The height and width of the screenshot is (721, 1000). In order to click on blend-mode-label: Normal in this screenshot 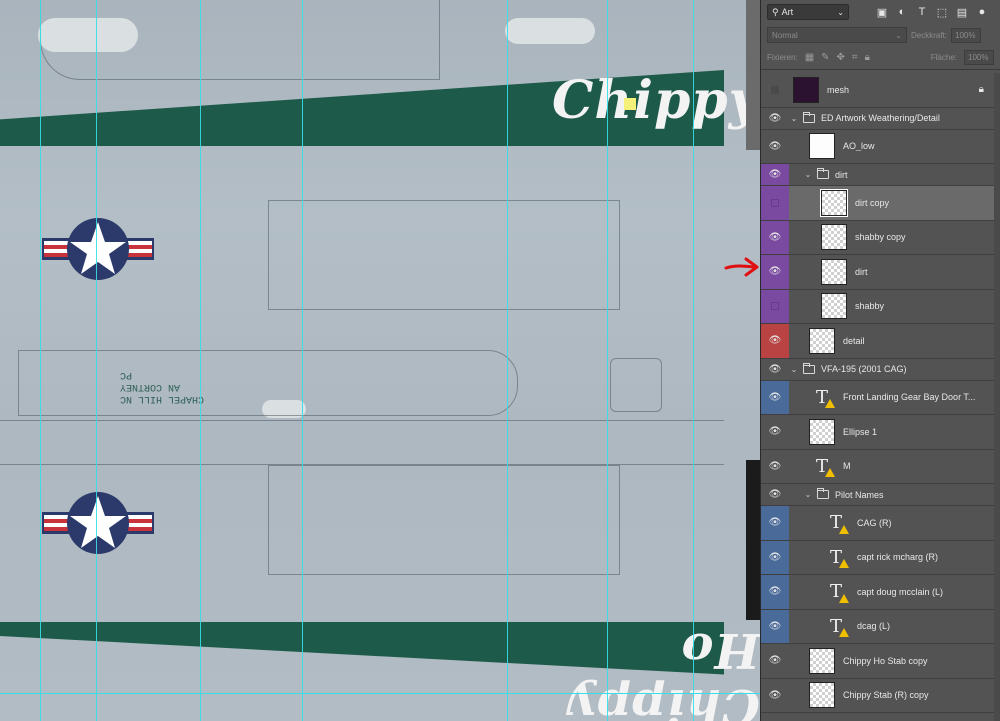, I will do `click(785, 35)`.